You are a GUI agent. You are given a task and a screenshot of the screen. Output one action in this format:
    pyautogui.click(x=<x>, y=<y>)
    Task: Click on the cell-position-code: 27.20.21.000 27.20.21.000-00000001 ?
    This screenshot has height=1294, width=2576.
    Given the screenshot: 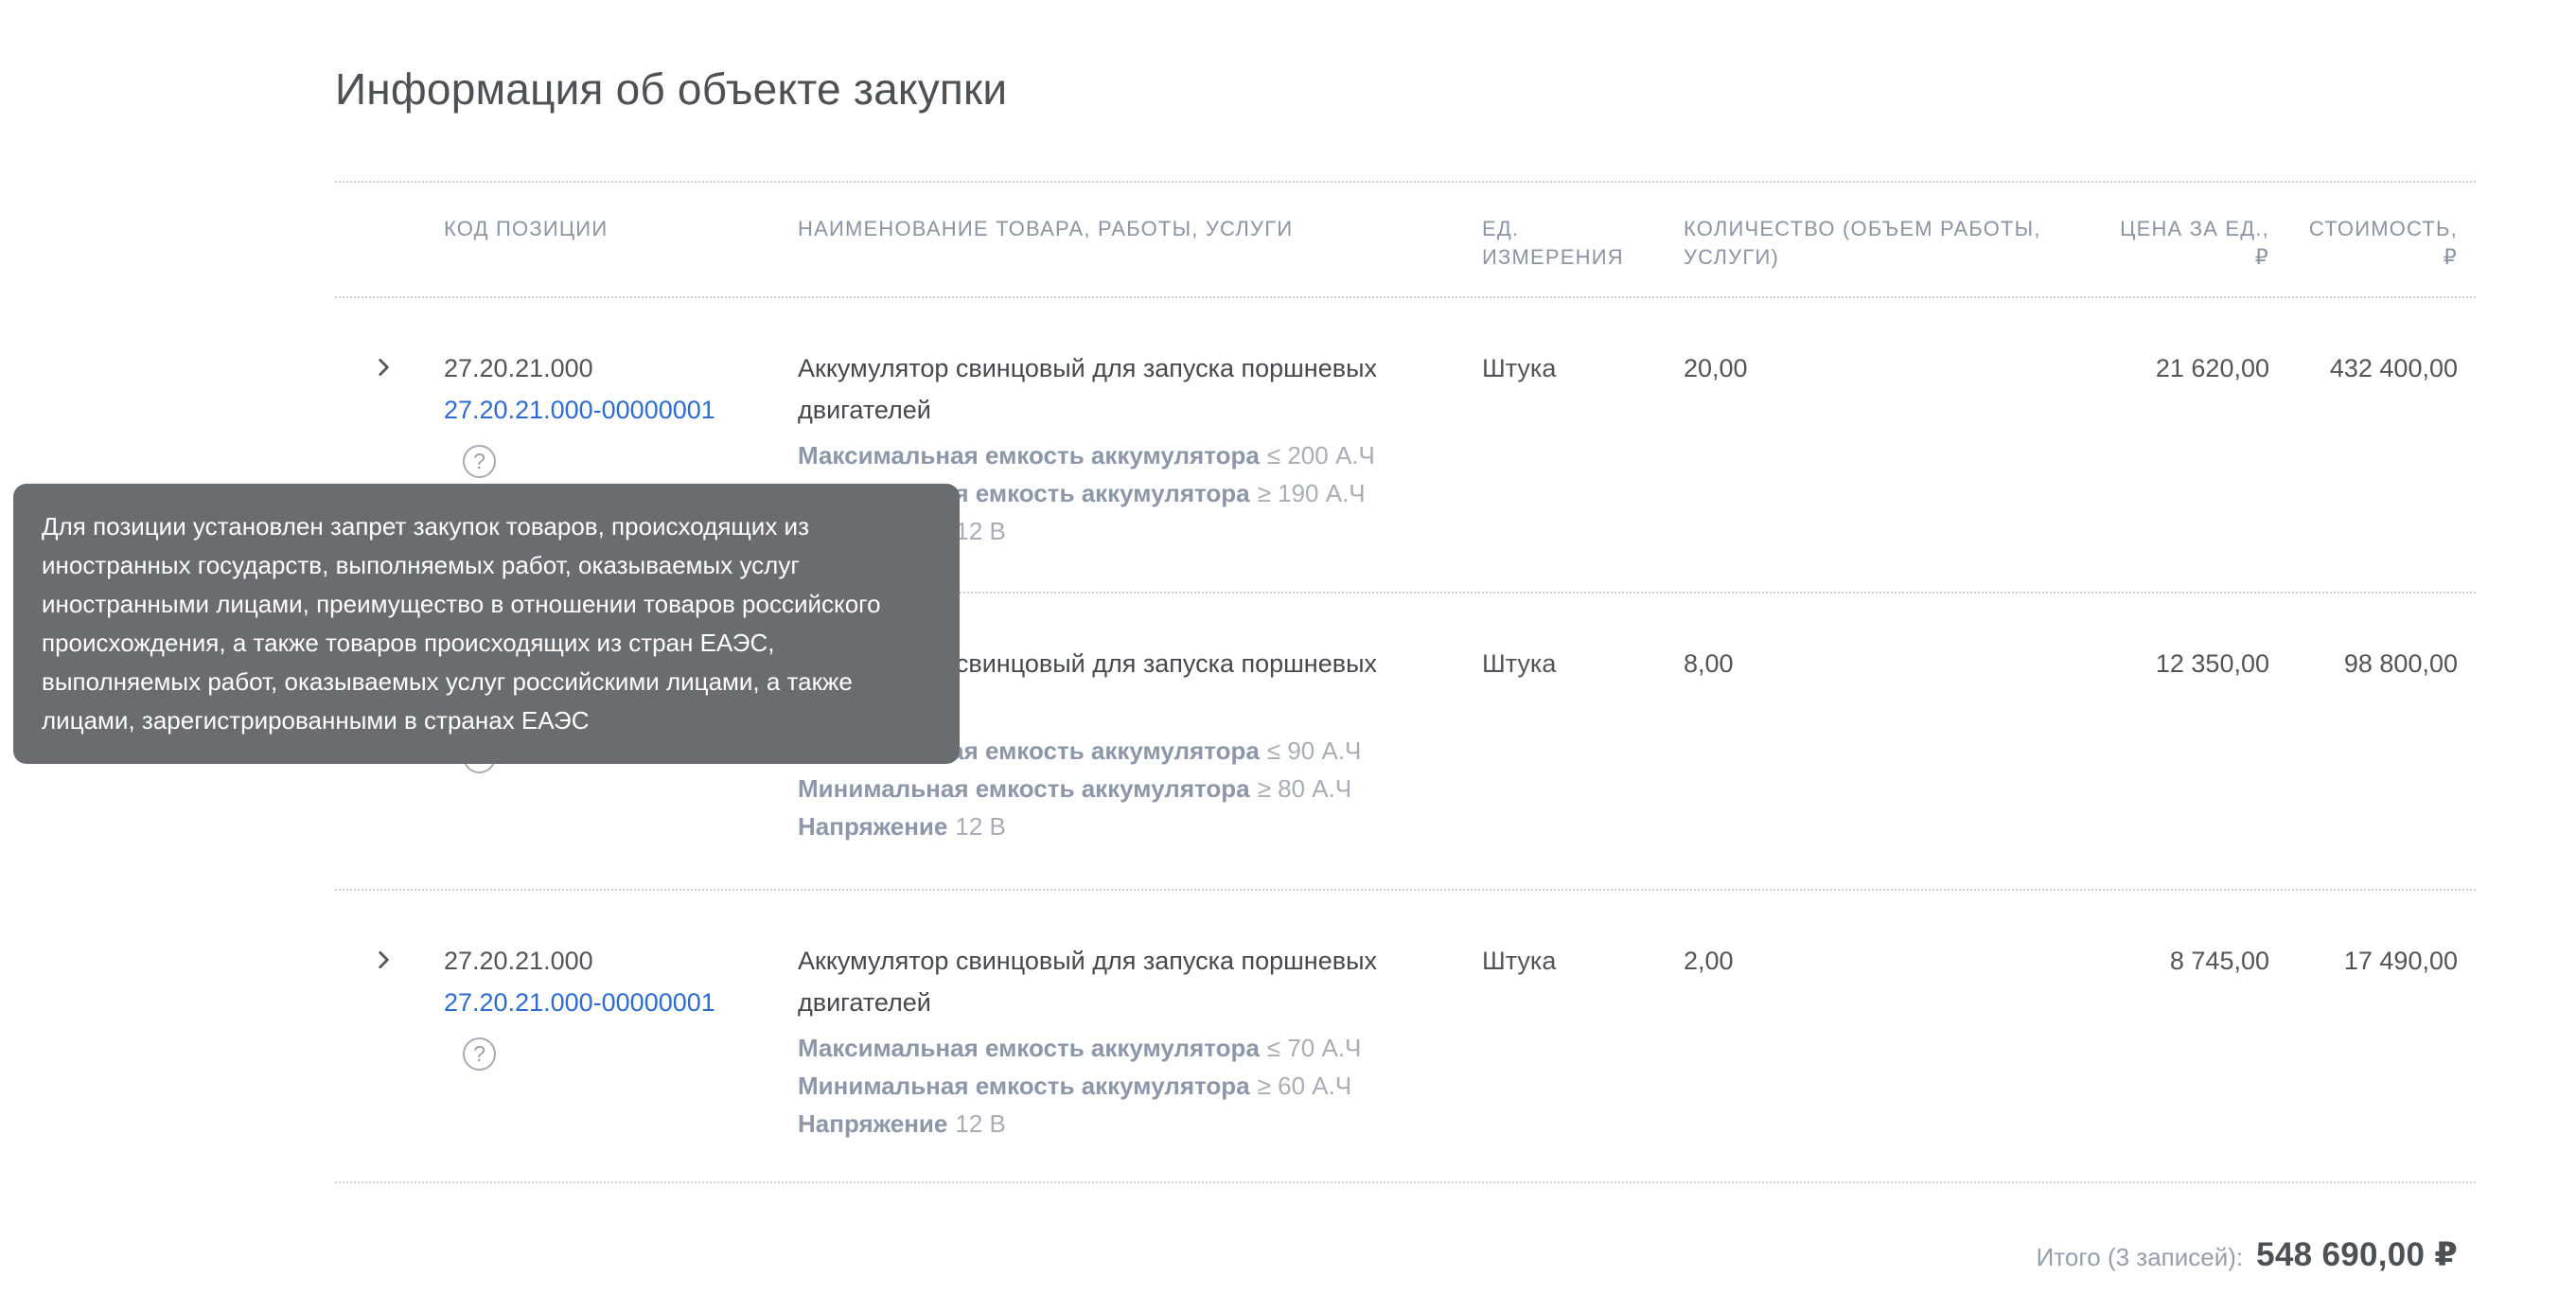 What is the action you would take?
    pyautogui.click(x=621, y=1060)
    